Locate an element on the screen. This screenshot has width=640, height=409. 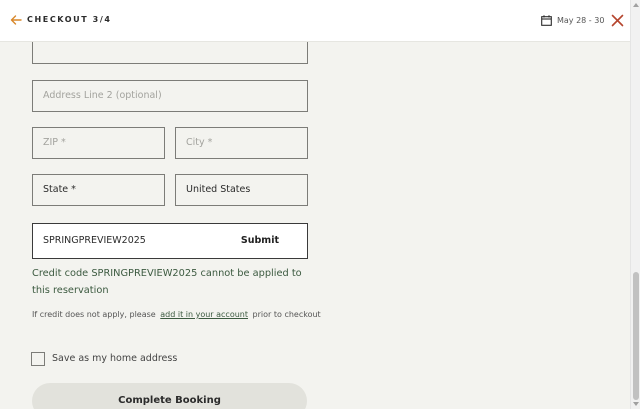
checkout-header: CHECKOUT 3/4 May 28 - 30 is located at coordinates (315, 21).